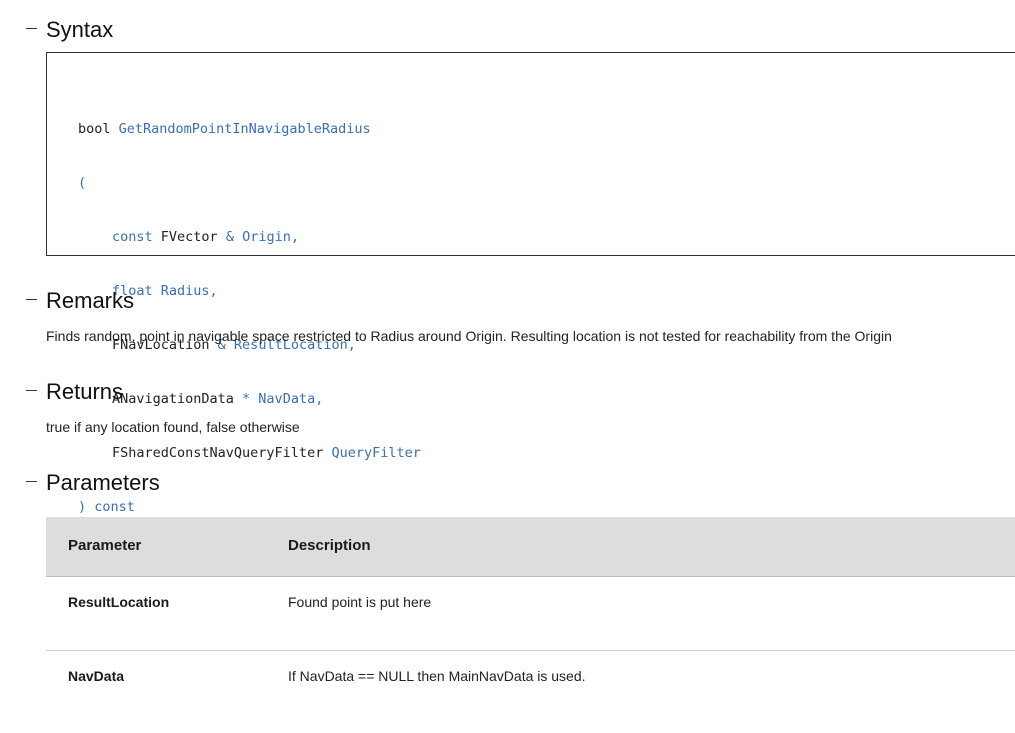 This screenshot has height=733, width=1015. What do you see at coordinates (119, 602) in the screenshot?
I see `param-name-cell: ResultLocation` at bounding box center [119, 602].